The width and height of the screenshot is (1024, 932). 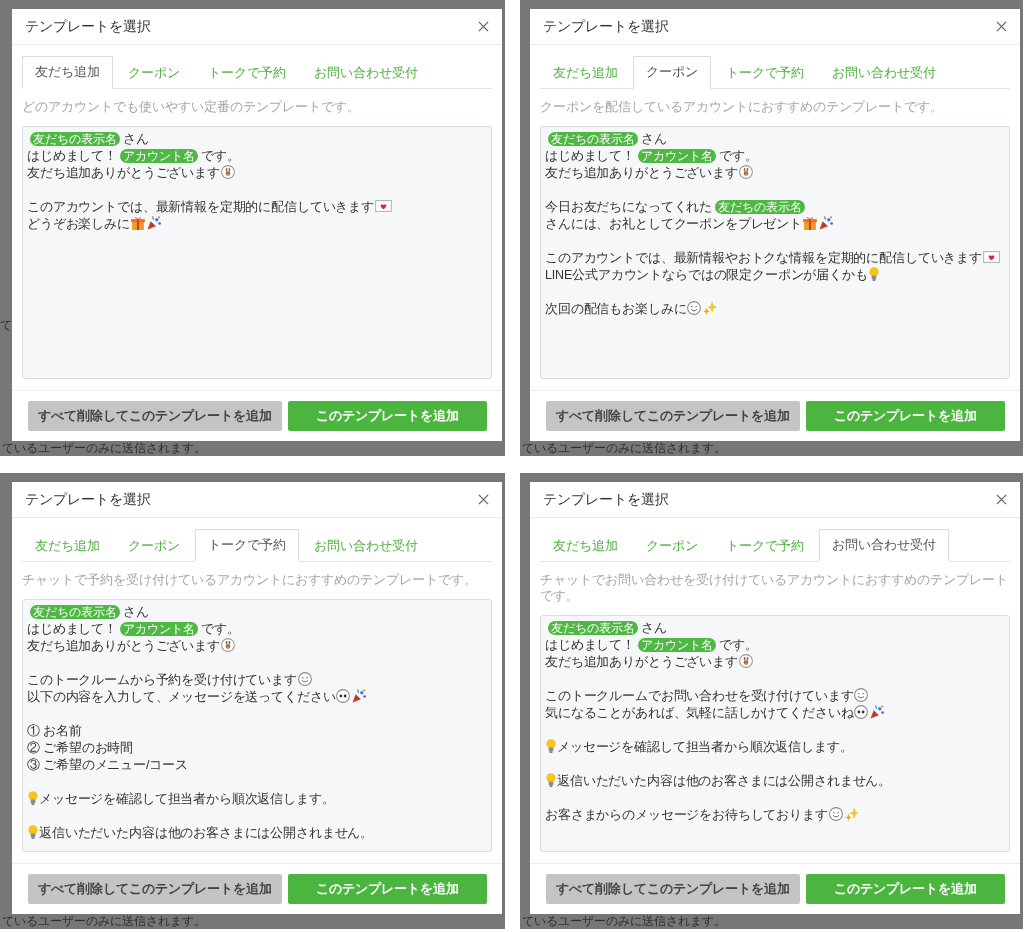 I want to click on message-text: どうぞお楽しみに, so click(x=78, y=224).